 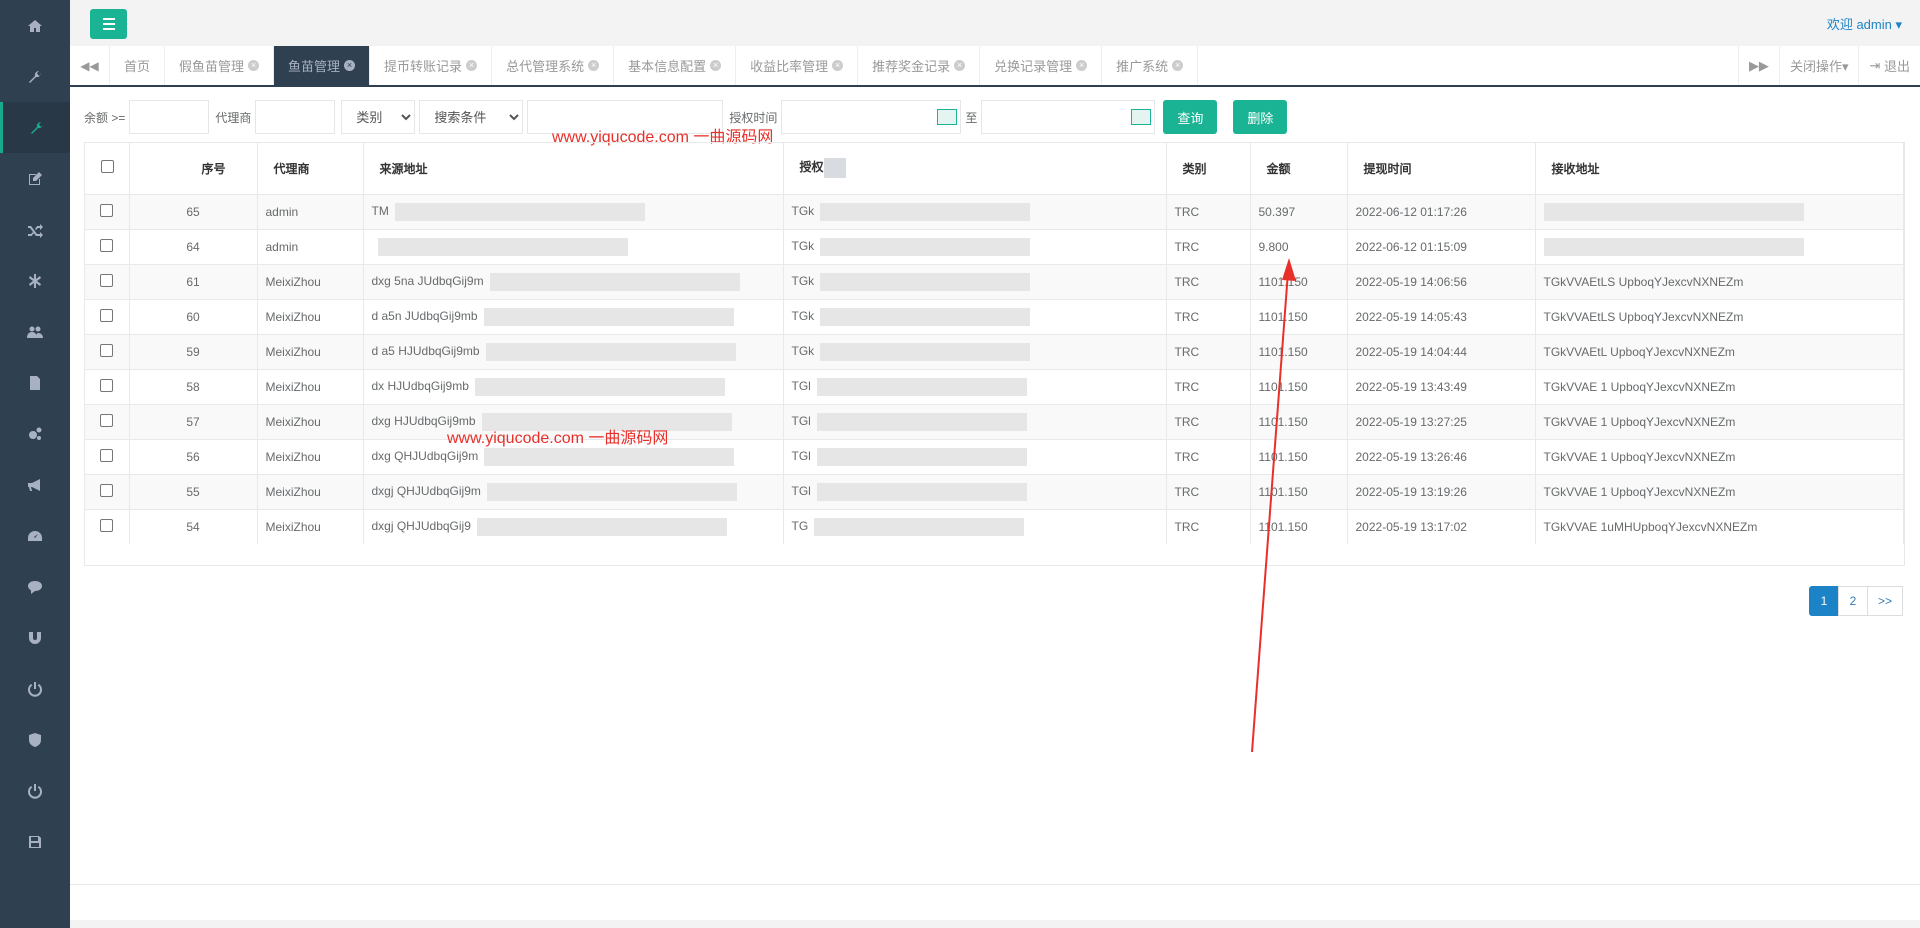 I want to click on column-header-id: 序号, so click(x=193, y=169).